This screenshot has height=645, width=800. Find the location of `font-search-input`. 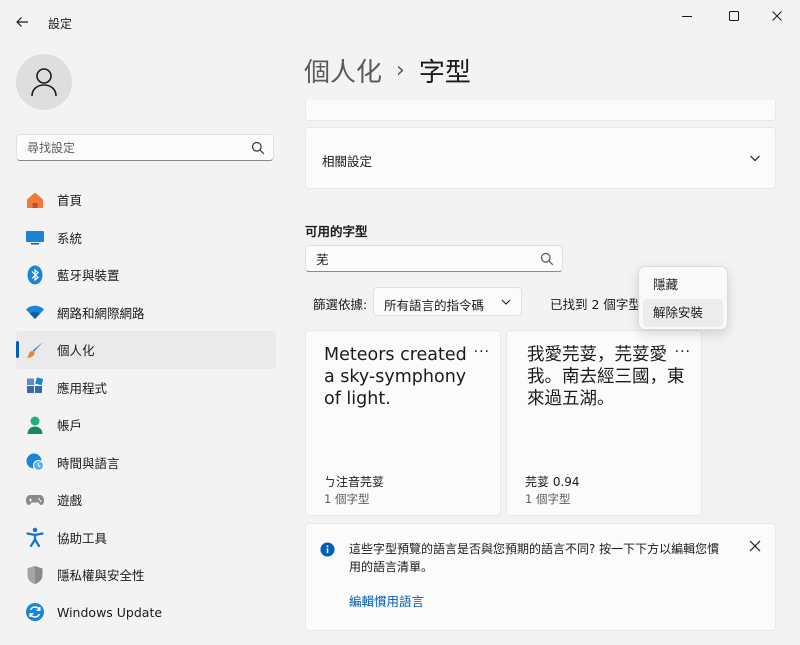

font-search-input is located at coordinates (421, 258).